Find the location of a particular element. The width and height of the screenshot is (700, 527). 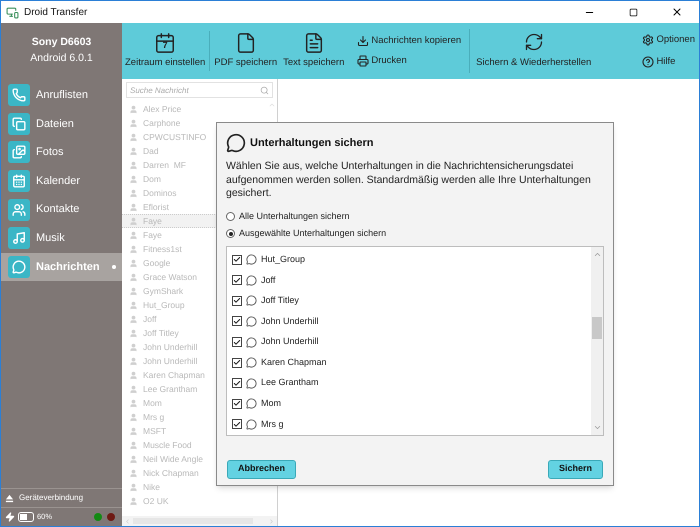

device-name: Sony D6603 is located at coordinates (62, 42).